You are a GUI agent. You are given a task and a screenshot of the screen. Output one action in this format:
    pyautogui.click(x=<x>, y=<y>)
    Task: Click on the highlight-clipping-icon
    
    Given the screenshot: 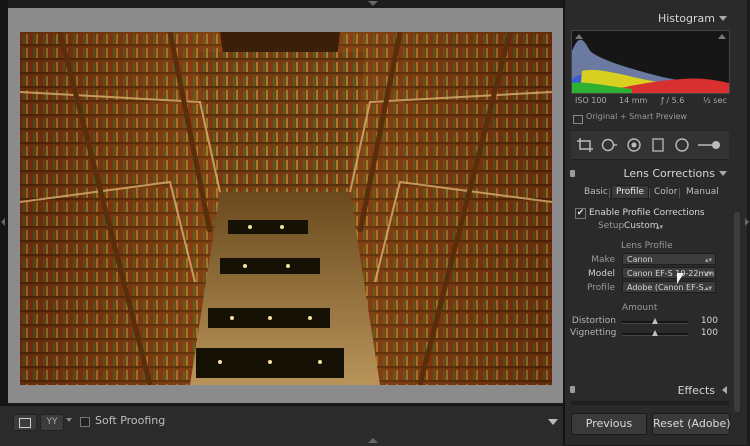 What is the action you would take?
    pyautogui.click(x=722, y=36)
    